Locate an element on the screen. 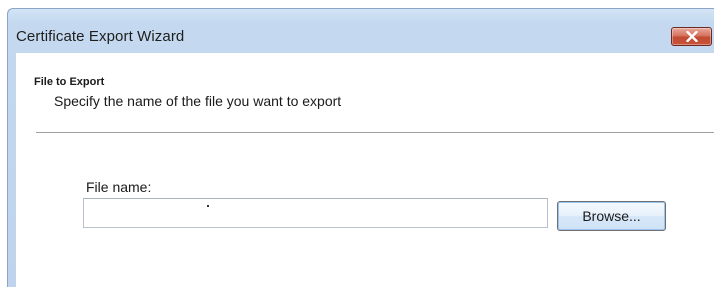 The width and height of the screenshot is (714, 287). file-name-input is located at coordinates (315, 213).